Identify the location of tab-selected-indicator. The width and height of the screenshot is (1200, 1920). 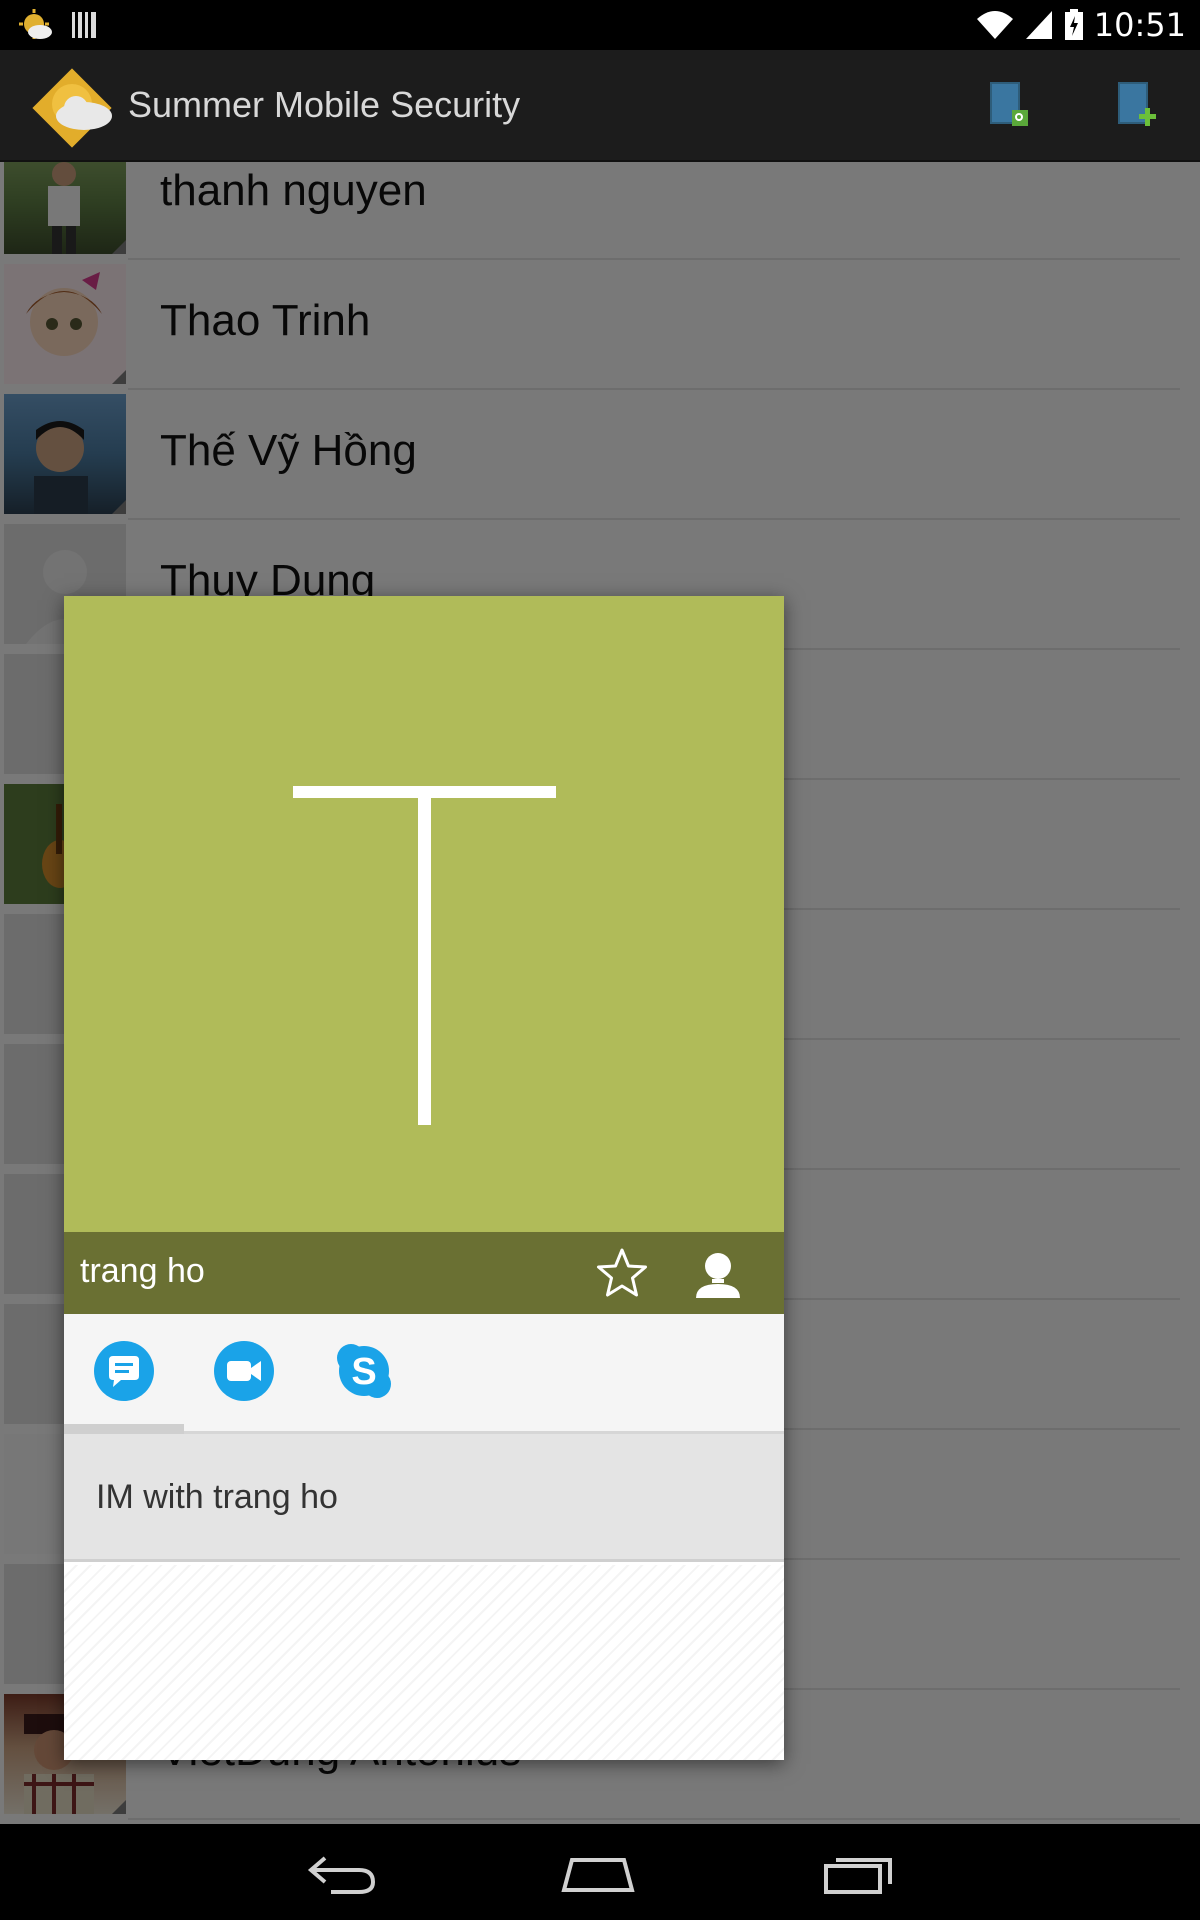
(124, 1429).